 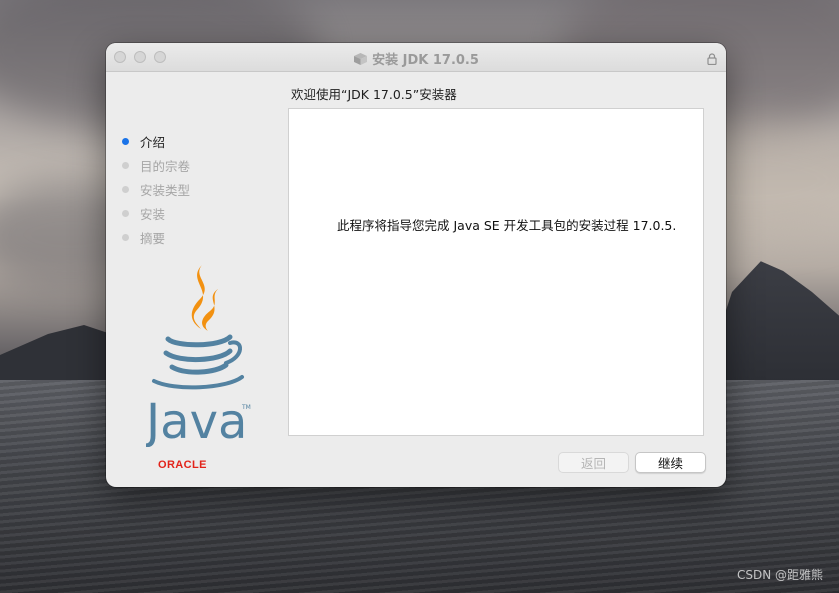 What do you see at coordinates (593, 462) in the screenshot?
I see `back-button: 返回` at bounding box center [593, 462].